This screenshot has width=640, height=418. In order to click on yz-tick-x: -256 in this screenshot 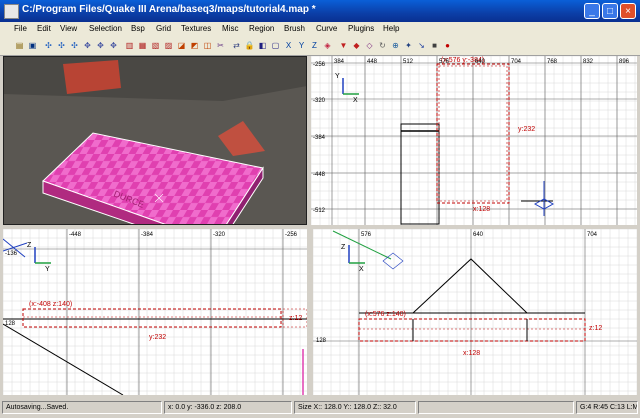, I will do `click(291, 235)`.